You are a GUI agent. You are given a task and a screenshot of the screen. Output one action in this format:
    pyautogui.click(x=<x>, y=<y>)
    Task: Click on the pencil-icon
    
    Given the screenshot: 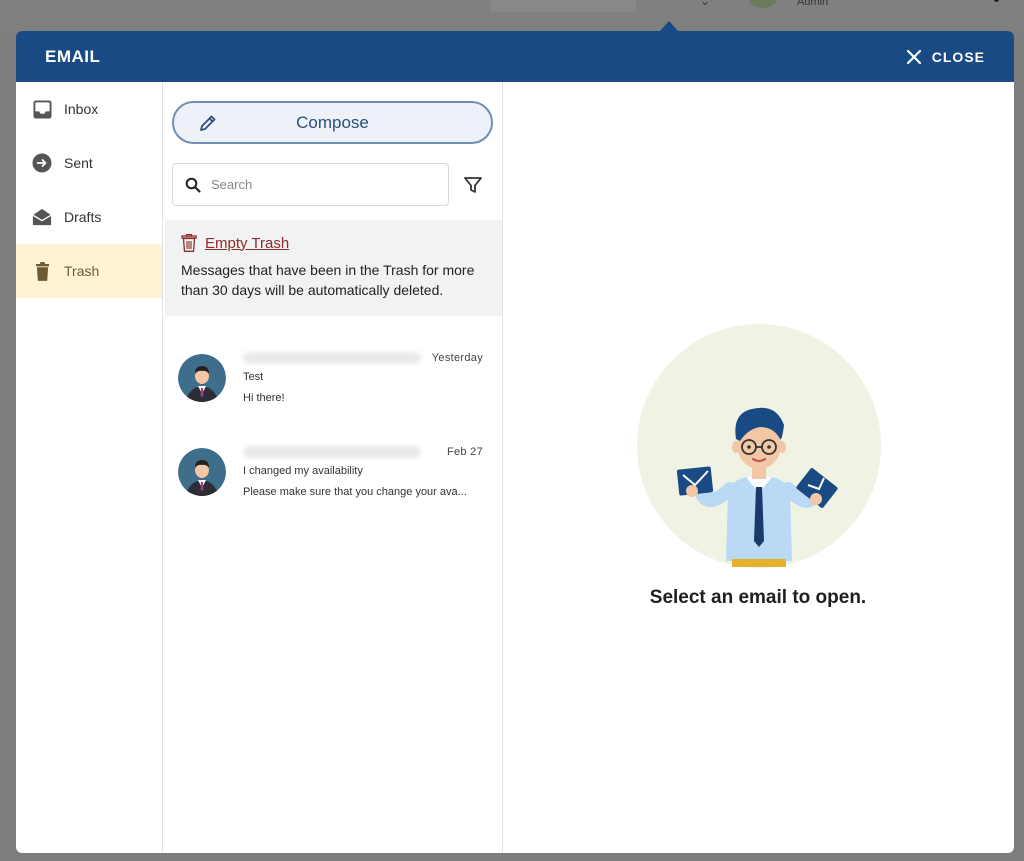 What is the action you would take?
    pyautogui.click(x=208, y=123)
    